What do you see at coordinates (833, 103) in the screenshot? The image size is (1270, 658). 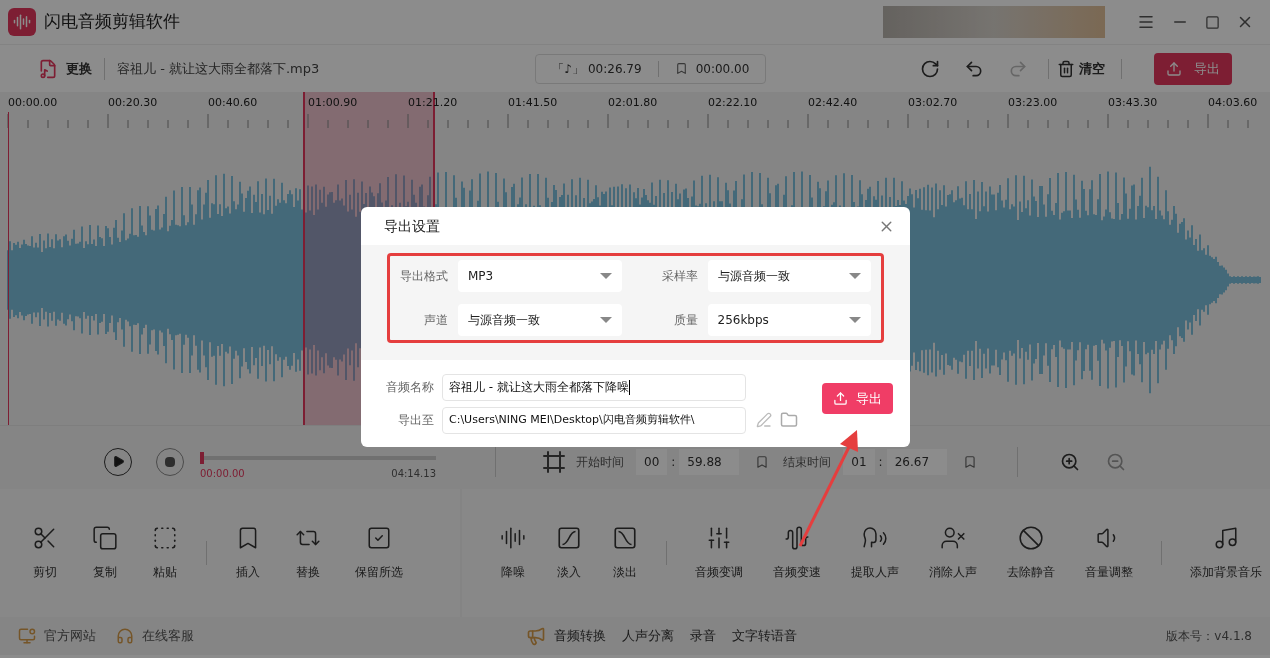 I see `time-label: 02:42.40` at bounding box center [833, 103].